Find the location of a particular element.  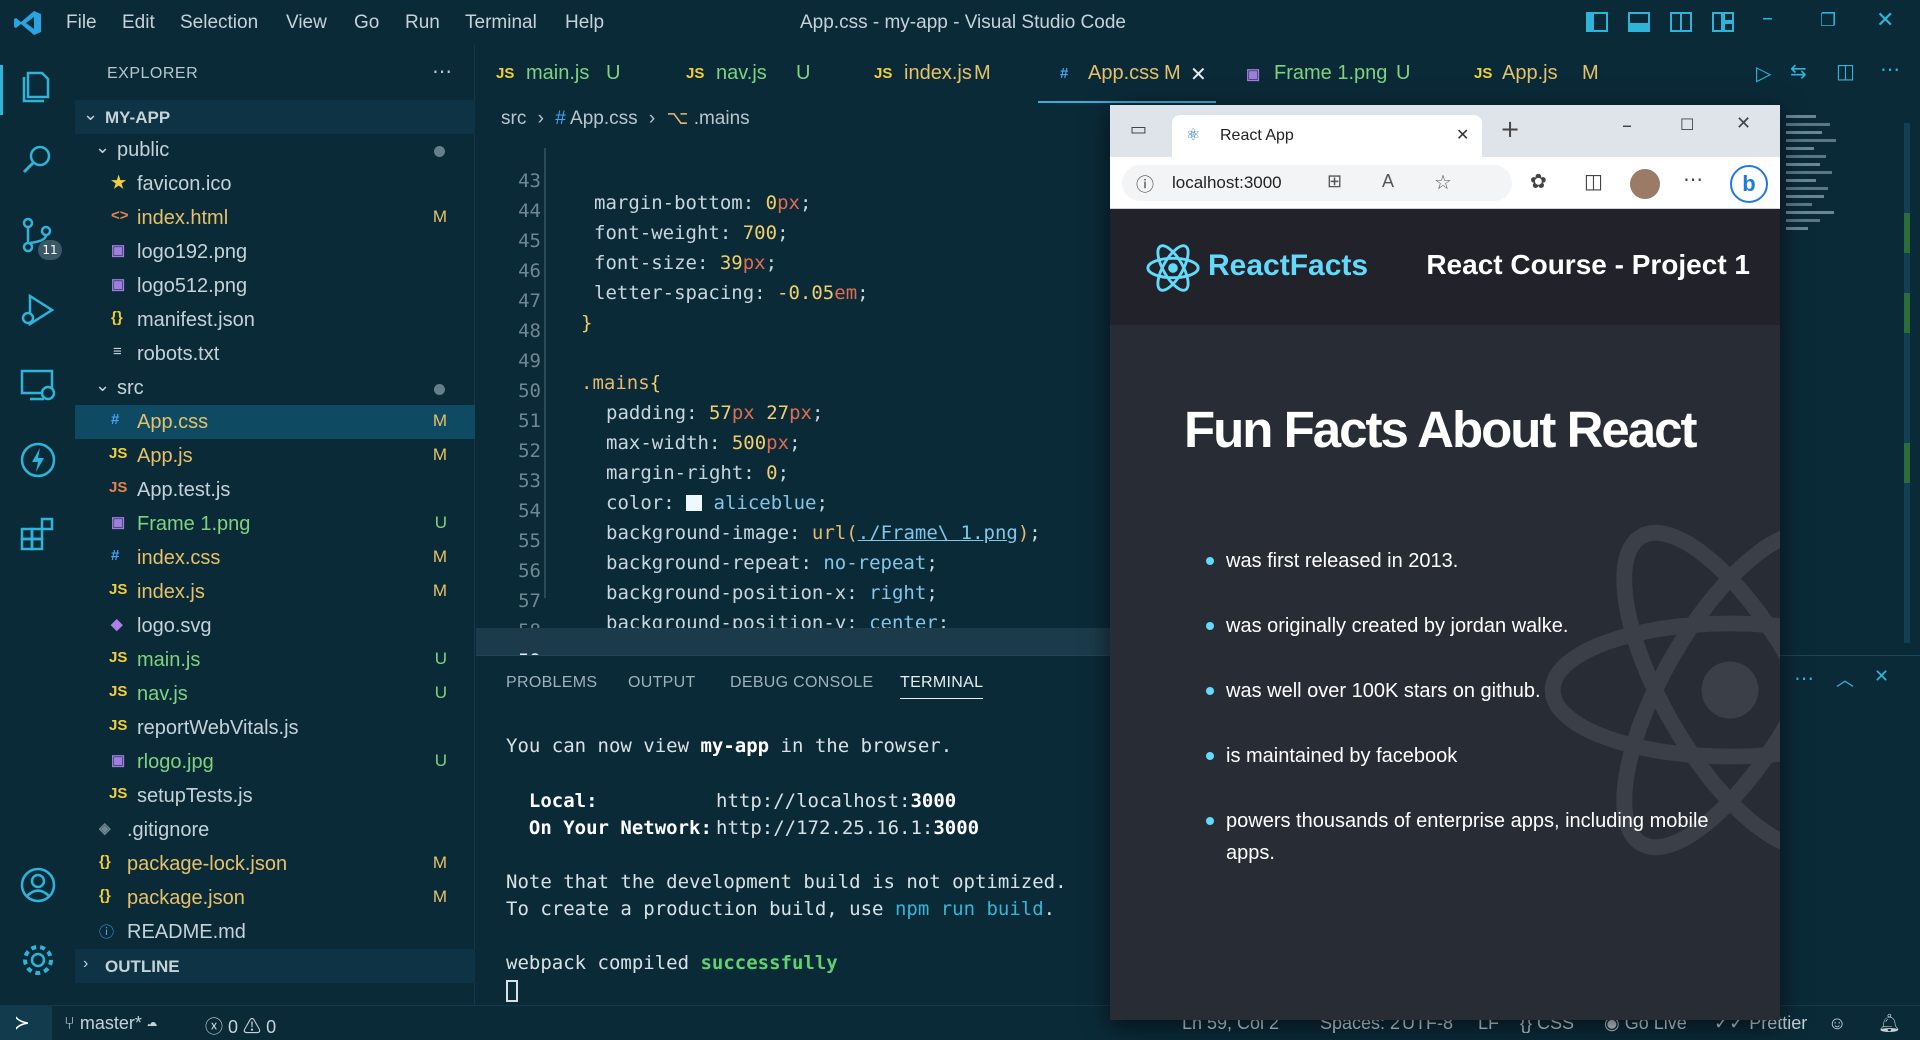

extensions-icon is located at coordinates (38, 535).